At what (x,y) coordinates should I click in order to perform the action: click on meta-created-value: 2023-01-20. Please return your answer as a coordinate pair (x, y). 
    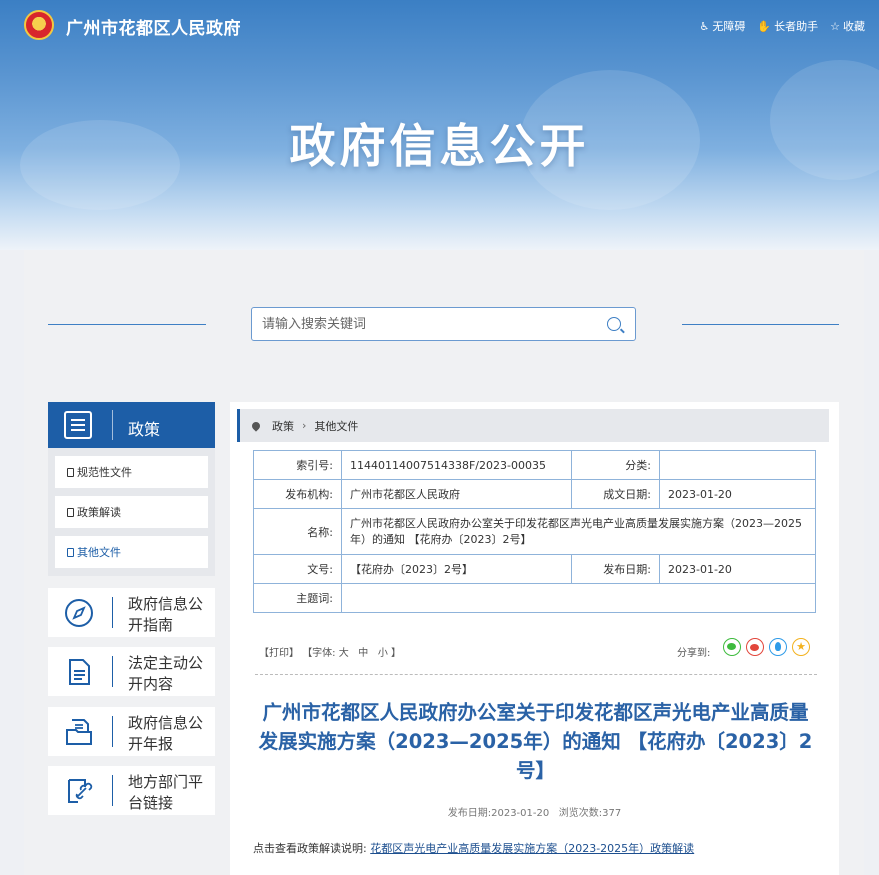
    Looking at the image, I should click on (737, 494).